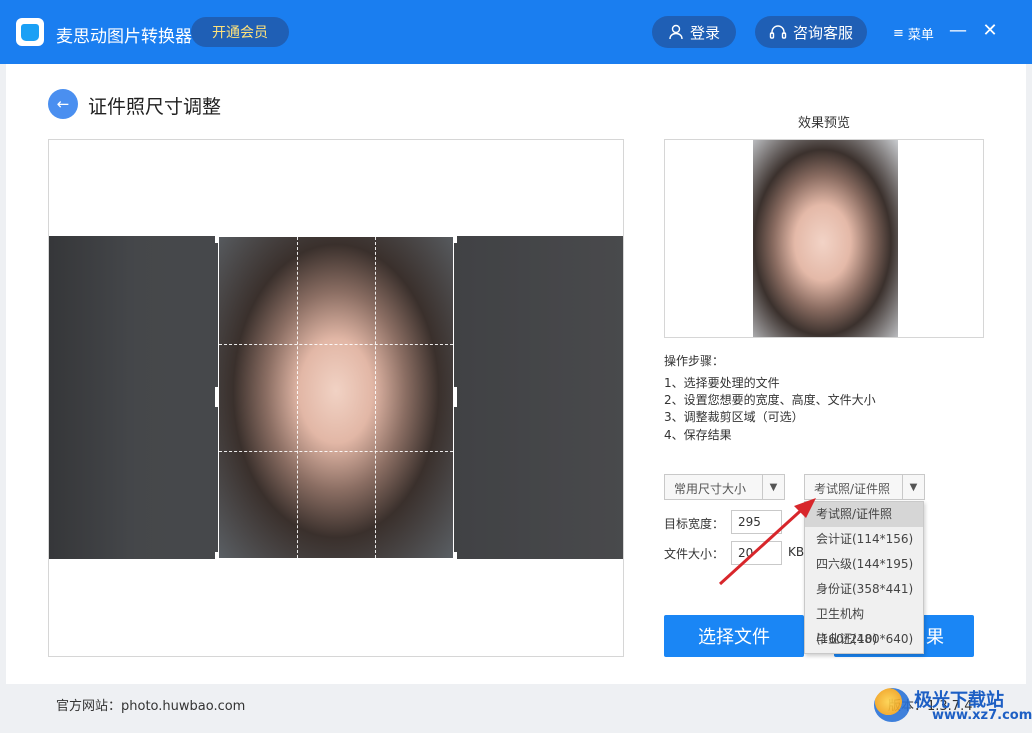 The height and width of the screenshot is (733, 1032). Describe the element at coordinates (151, 706) in the screenshot. I see `official-website: 官方网站：photo.huwbao.com` at that location.